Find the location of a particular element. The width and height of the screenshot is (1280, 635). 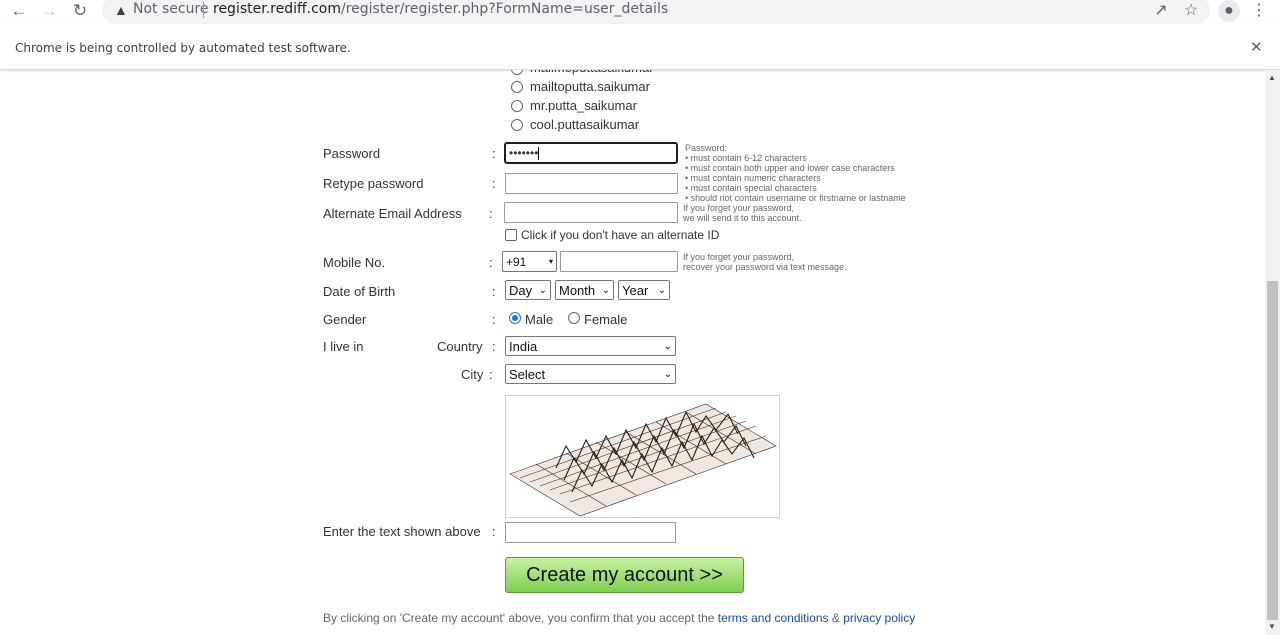

country-code-select: +91 ▾ is located at coordinates (529, 261).